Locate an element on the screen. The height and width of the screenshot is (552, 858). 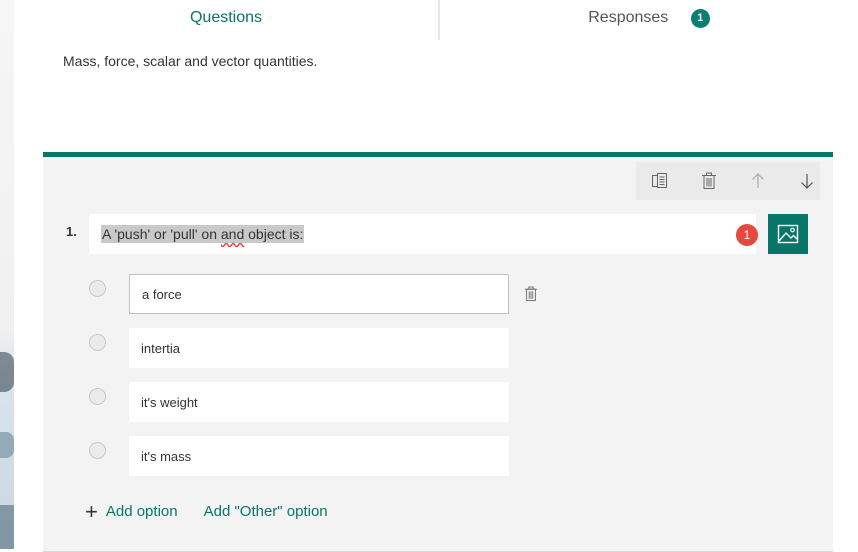
move-down-button is located at coordinates (807, 181).